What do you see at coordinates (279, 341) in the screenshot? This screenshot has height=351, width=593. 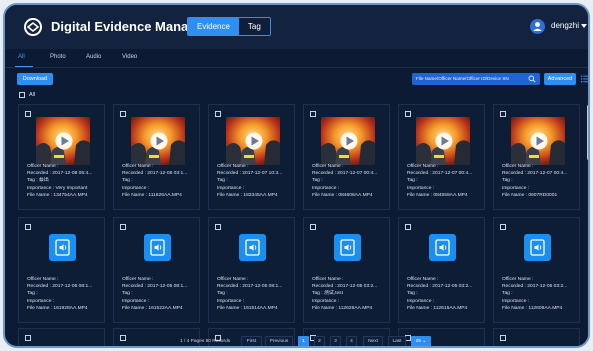 I see `previous-page-button: Previous` at bounding box center [279, 341].